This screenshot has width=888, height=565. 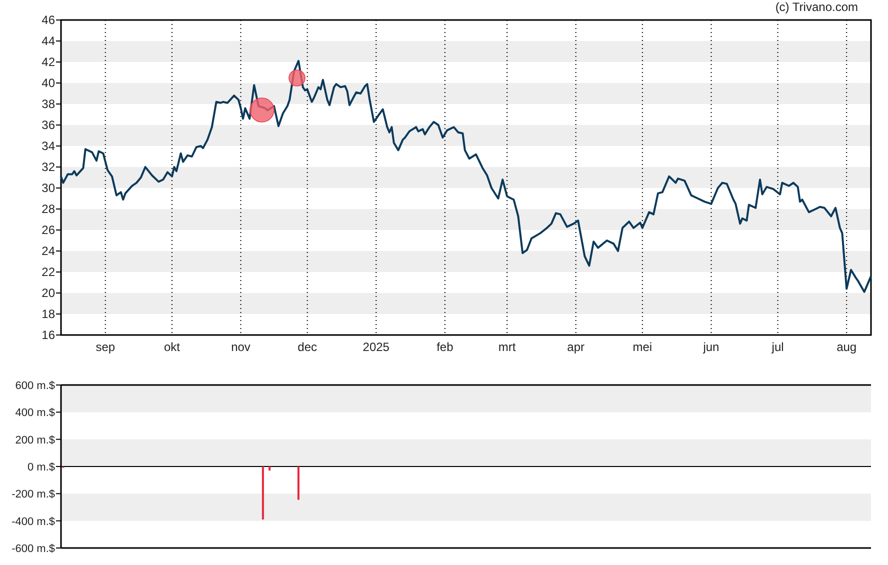 What do you see at coordinates (48, 146) in the screenshot?
I see `axis-label: 34` at bounding box center [48, 146].